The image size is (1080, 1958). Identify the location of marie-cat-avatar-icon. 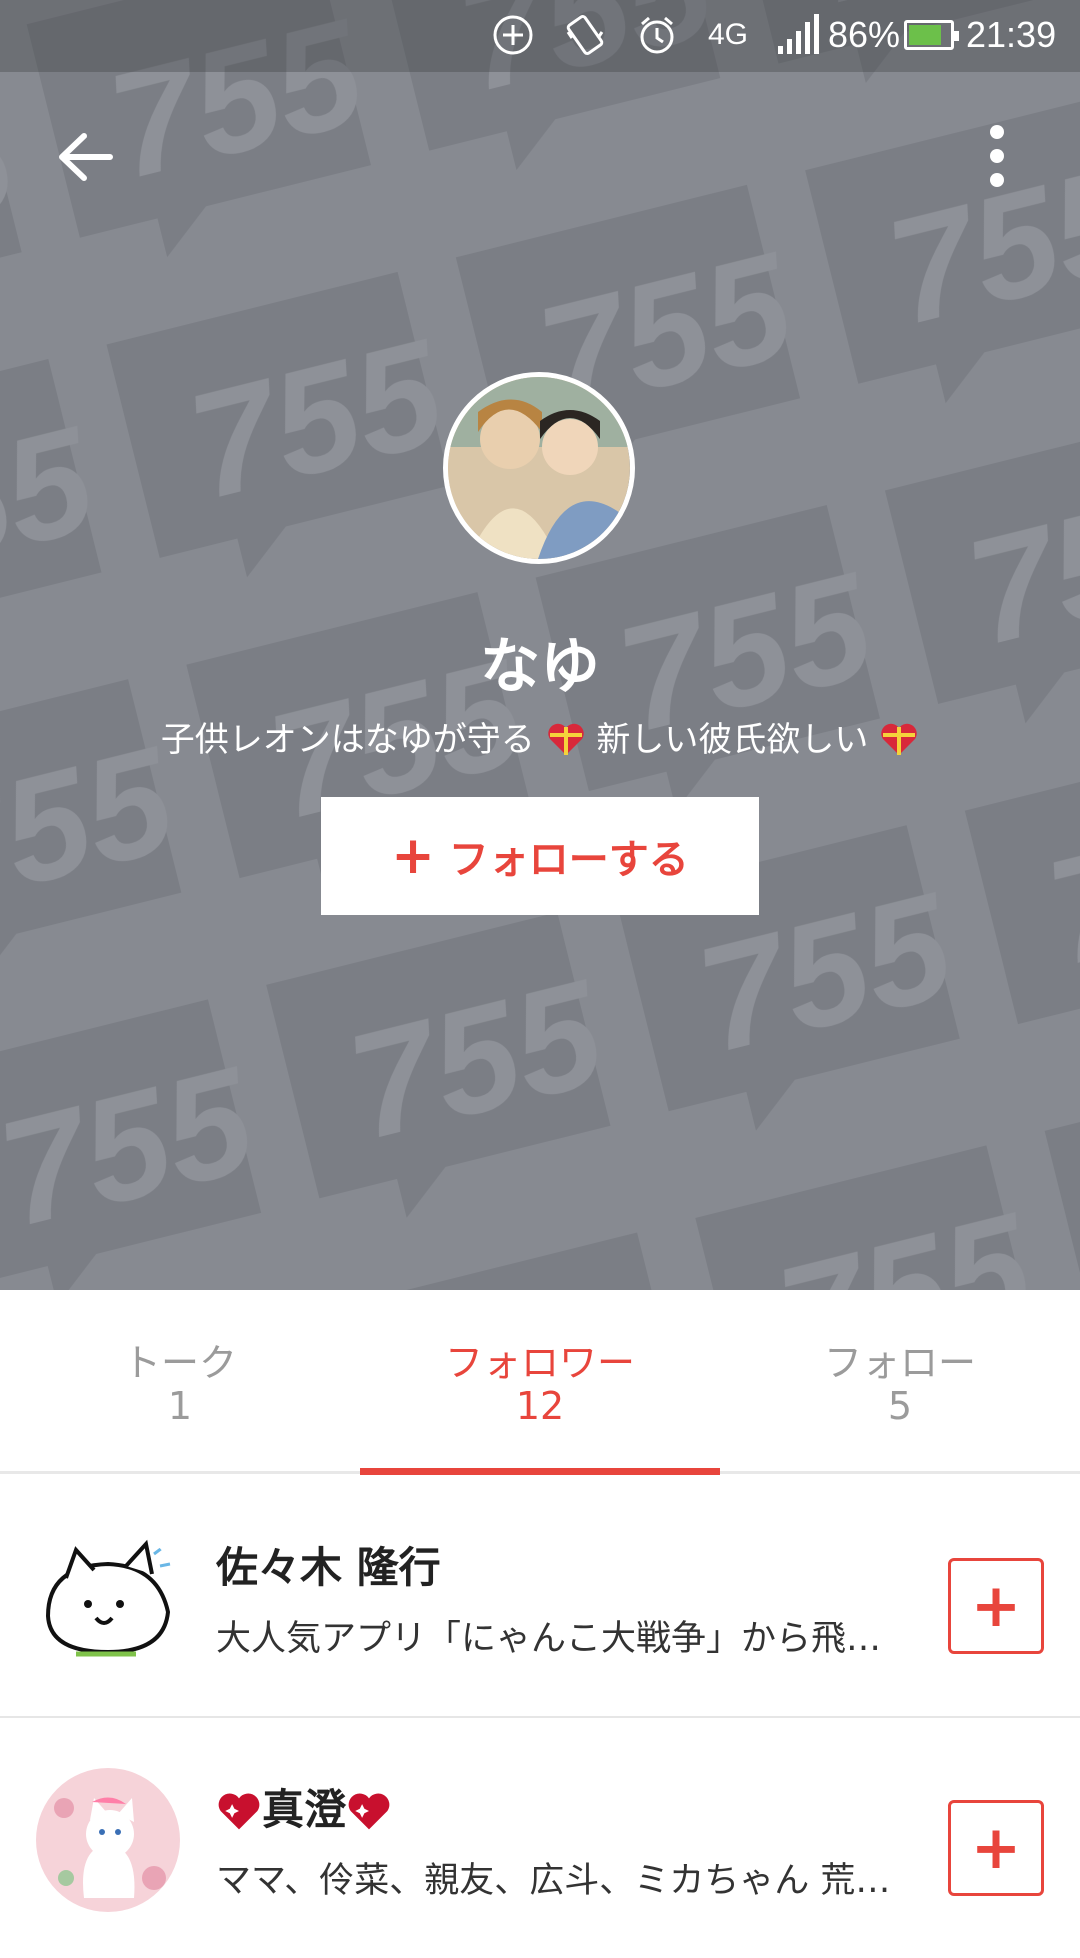
(108, 1840).